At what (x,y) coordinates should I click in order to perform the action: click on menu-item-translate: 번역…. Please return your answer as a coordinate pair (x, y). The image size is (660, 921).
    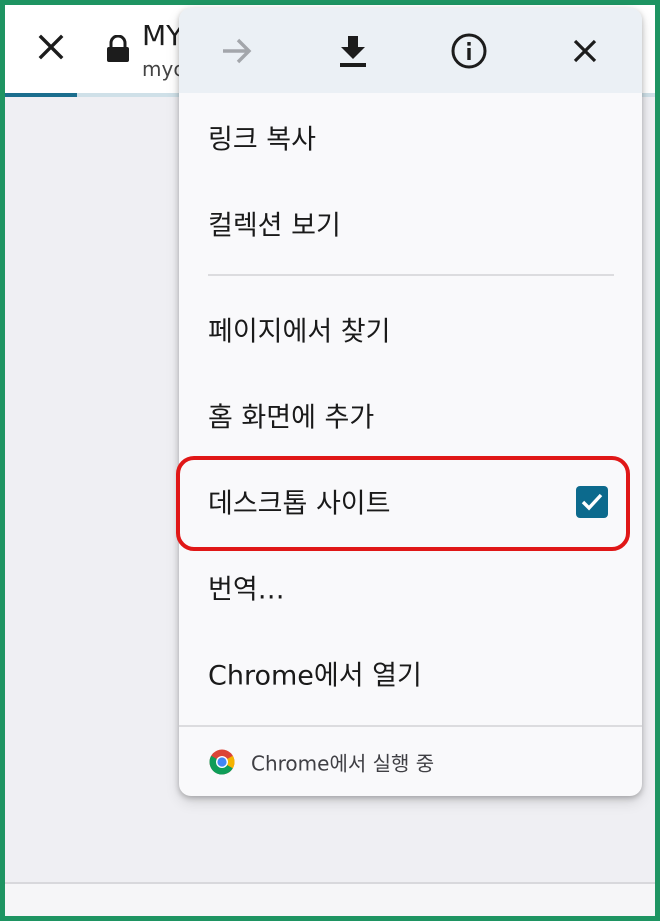
    Looking at the image, I should click on (410, 587).